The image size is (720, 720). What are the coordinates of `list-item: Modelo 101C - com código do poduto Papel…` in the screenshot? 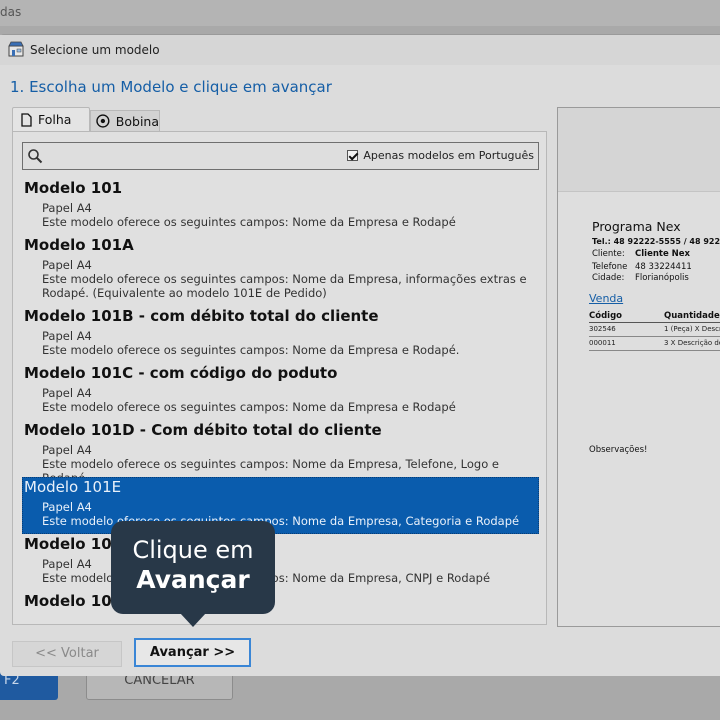 It's located at (280, 391).